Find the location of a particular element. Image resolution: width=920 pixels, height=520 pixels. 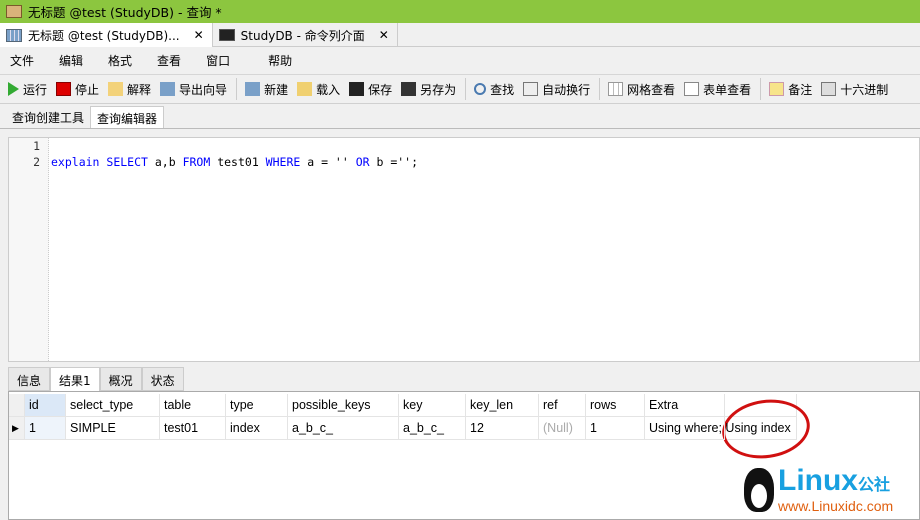

form-view-button: 表单查看 is located at coordinates (717, 89).